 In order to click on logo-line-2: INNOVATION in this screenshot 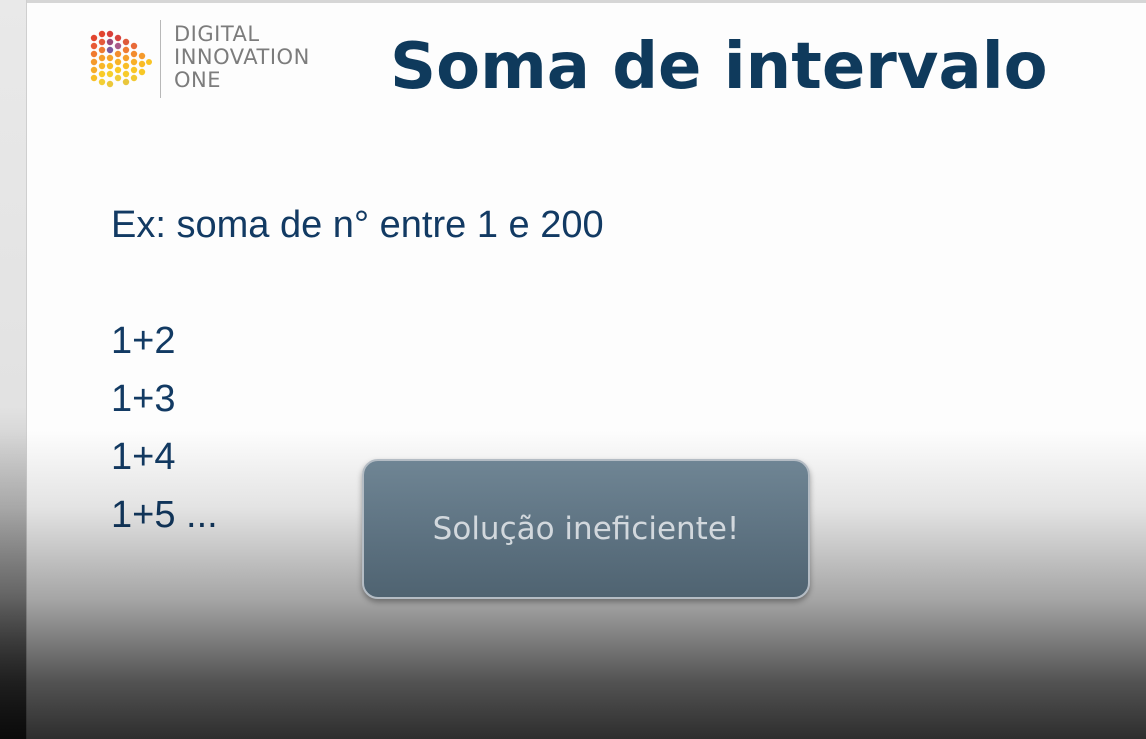, I will do `click(242, 57)`.